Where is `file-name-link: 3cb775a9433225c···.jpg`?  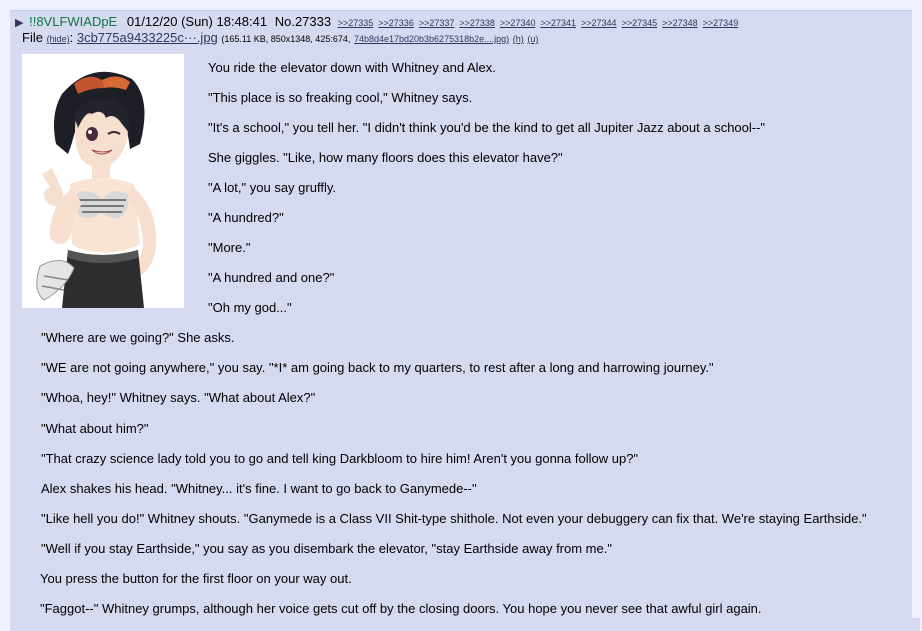 file-name-link: 3cb775a9433225c···.jpg is located at coordinates (147, 37).